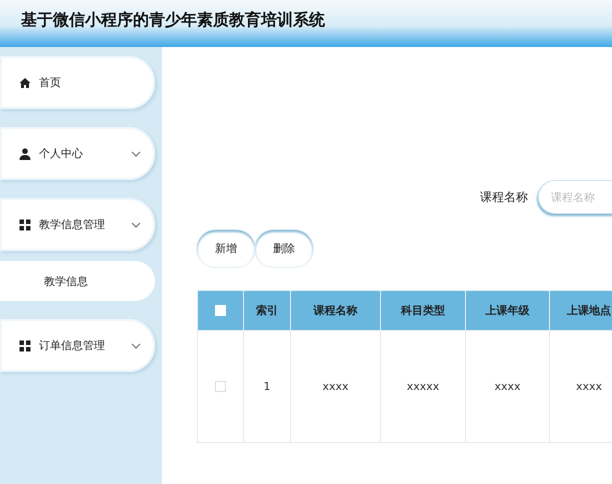  What do you see at coordinates (77, 82) in the screenshot?
I see `sidebar-item: 首页` at bounding box center [77, 82].